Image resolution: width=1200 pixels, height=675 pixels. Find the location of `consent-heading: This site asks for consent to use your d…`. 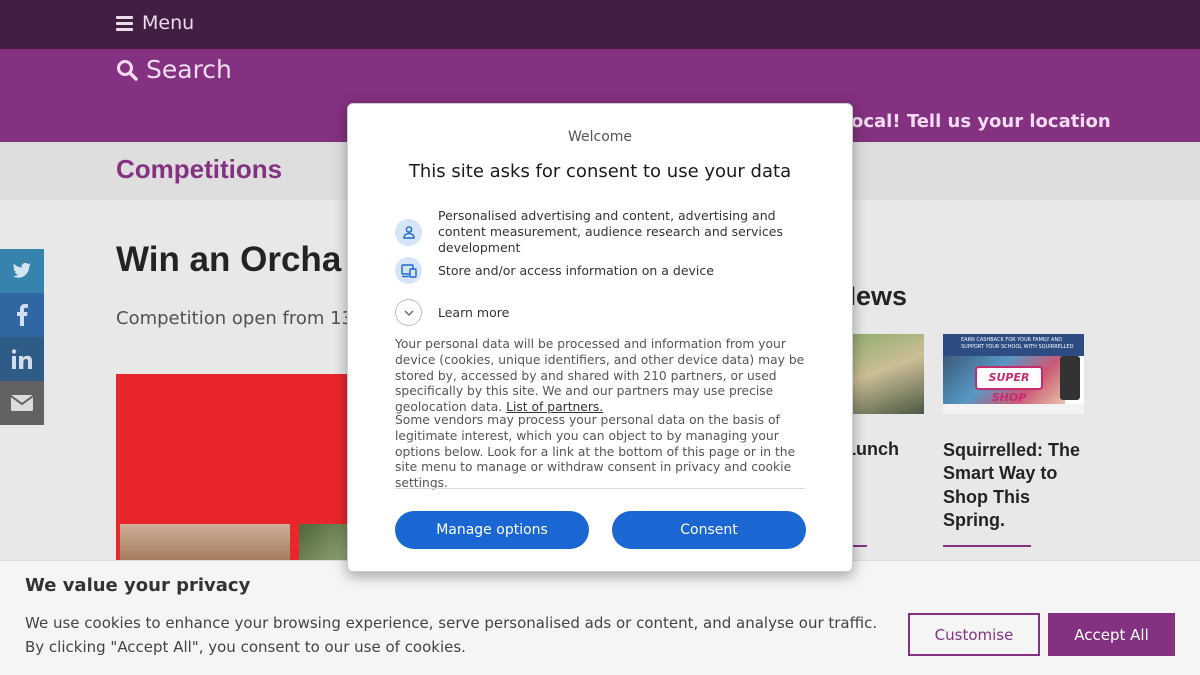

consent-heading: This site asks for consent to use your d… is located at coordinates (600, 171).